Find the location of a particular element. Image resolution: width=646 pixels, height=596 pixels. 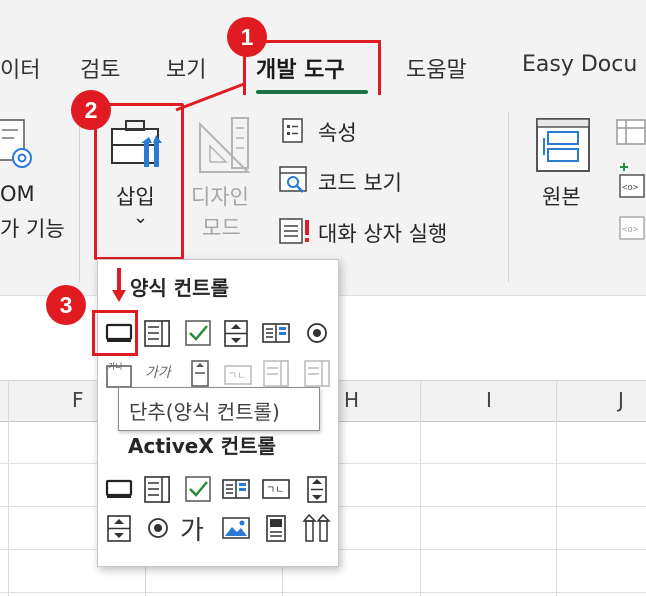

button-control-tooltip: 단추(양식 컨트롤) is located at coordinates (219, 409).